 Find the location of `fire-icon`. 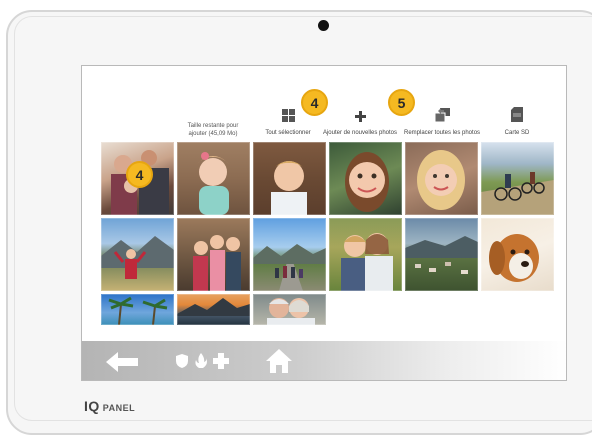

fire-icon is located at coordinates (201, 363).